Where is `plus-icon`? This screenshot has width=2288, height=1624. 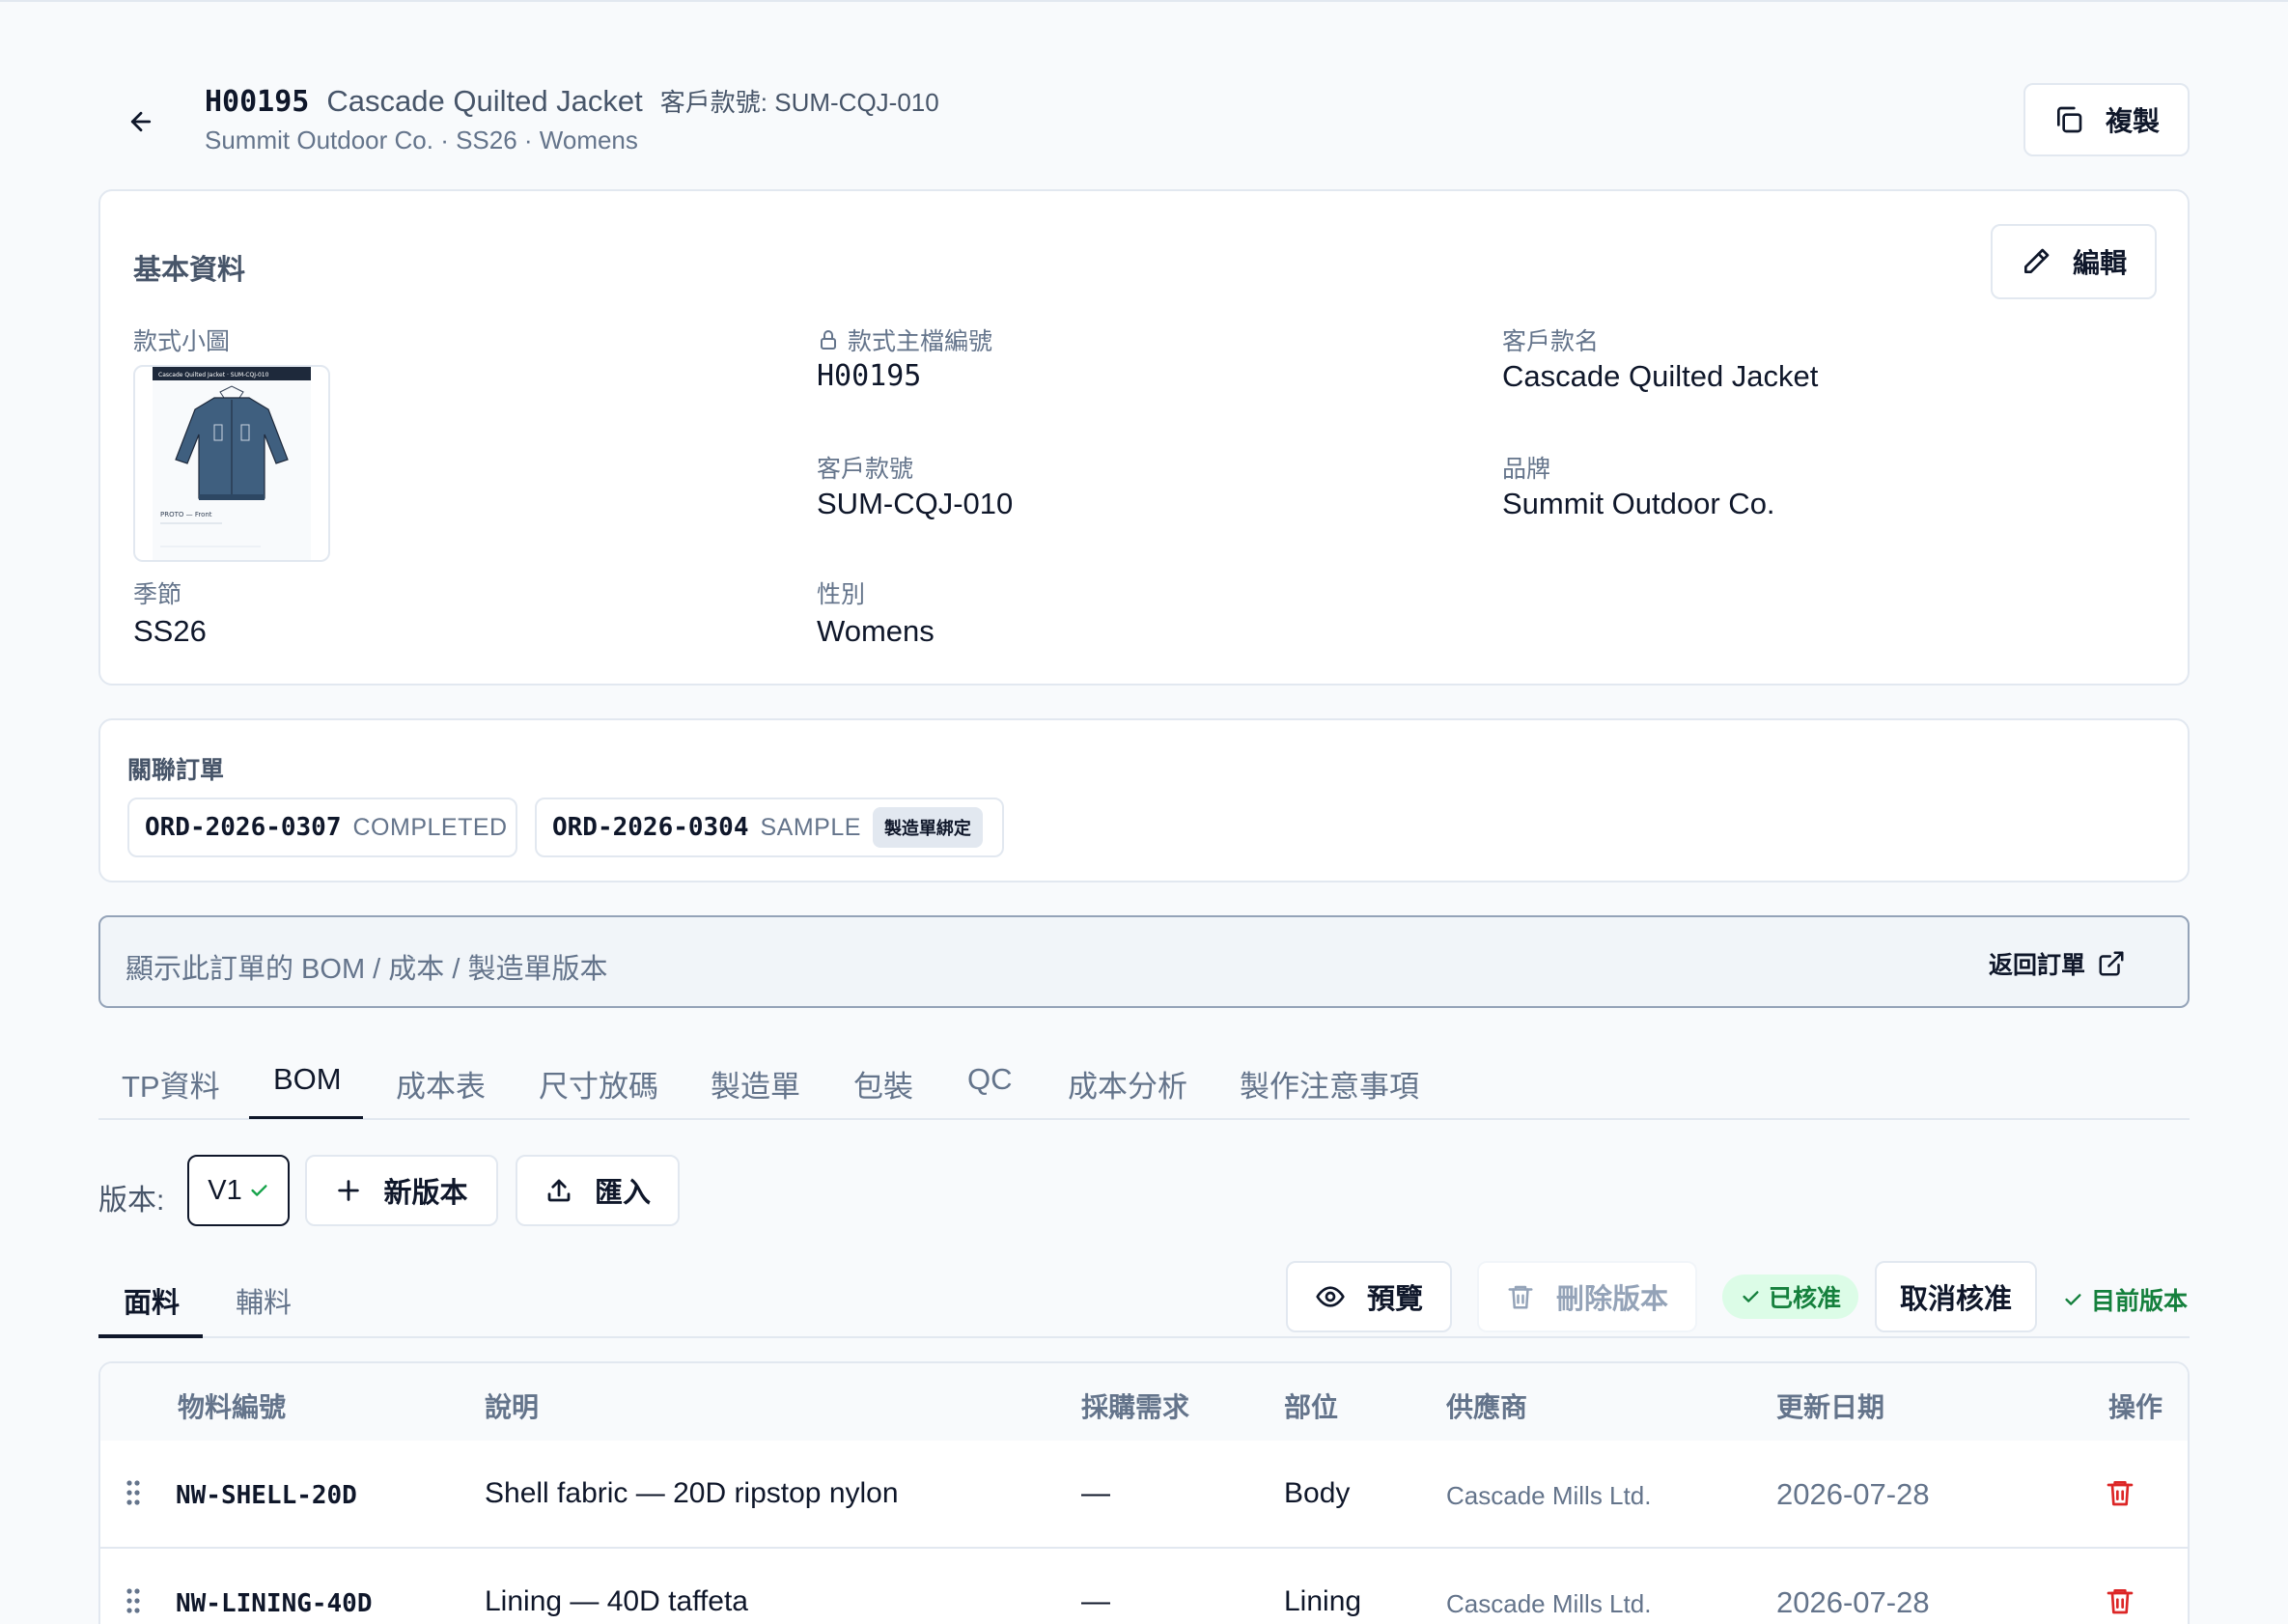
plus-icon is located at coordinates (349, 1191).